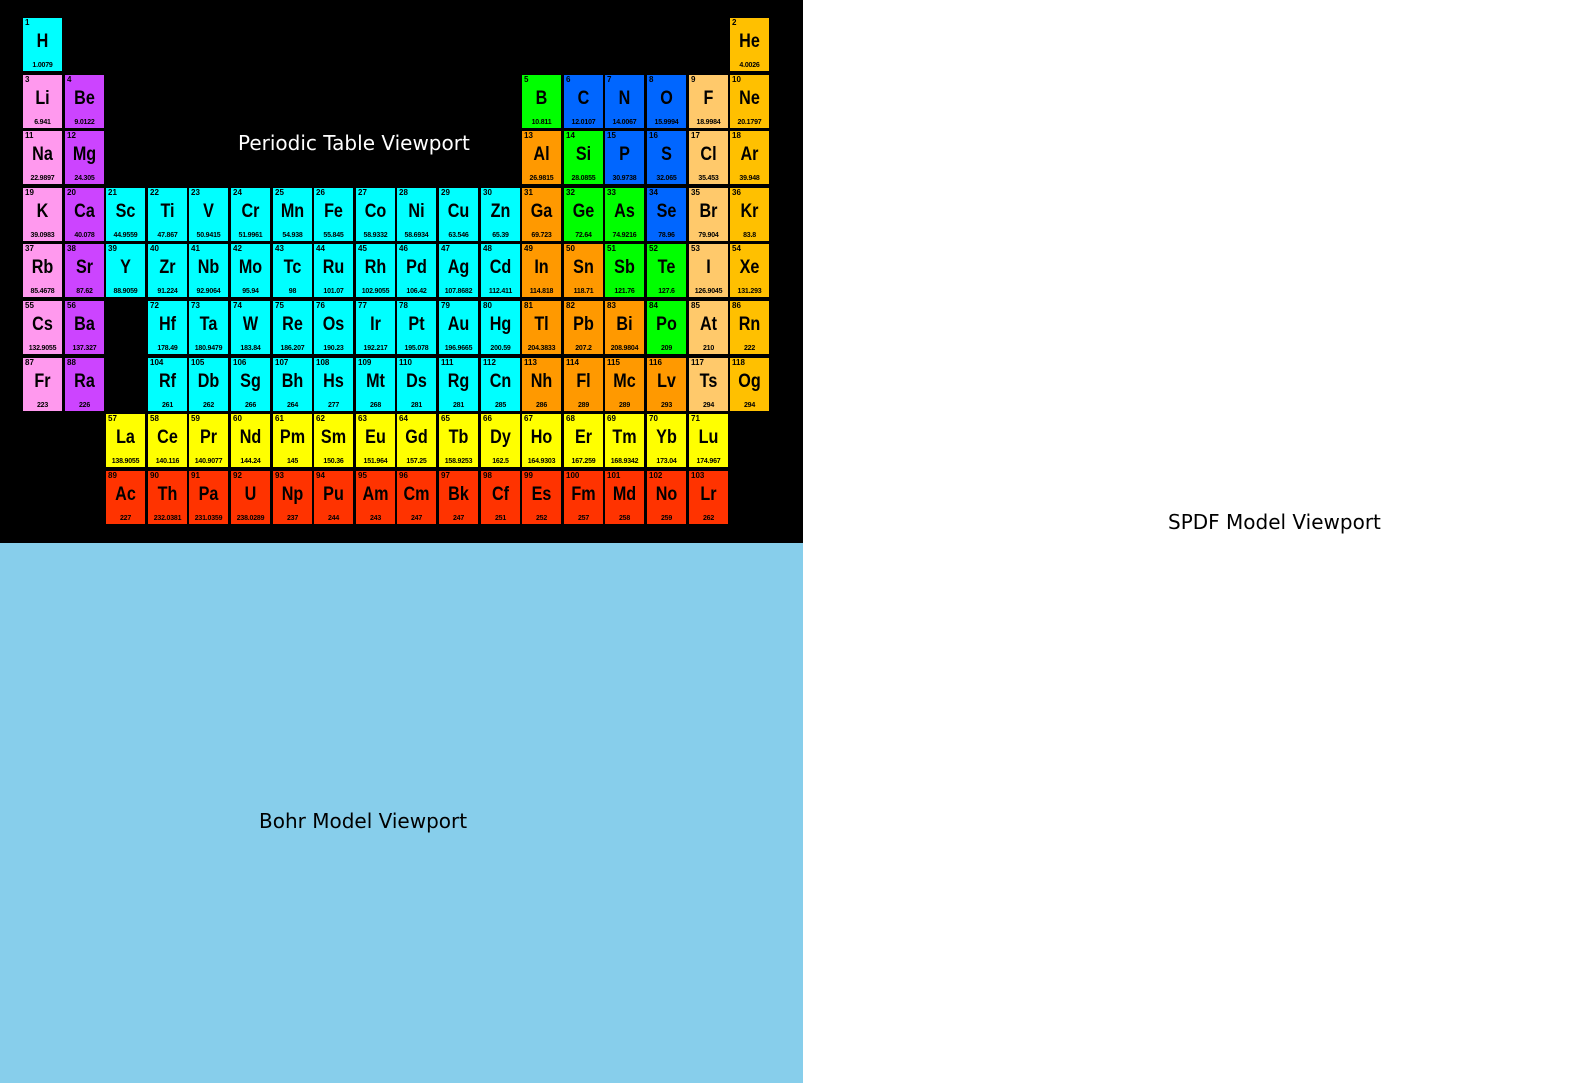 This screenshot has height=1083, width=1581. I want to click on element-cell-ni: 28 Ni 58.6934, so click(416, 214).